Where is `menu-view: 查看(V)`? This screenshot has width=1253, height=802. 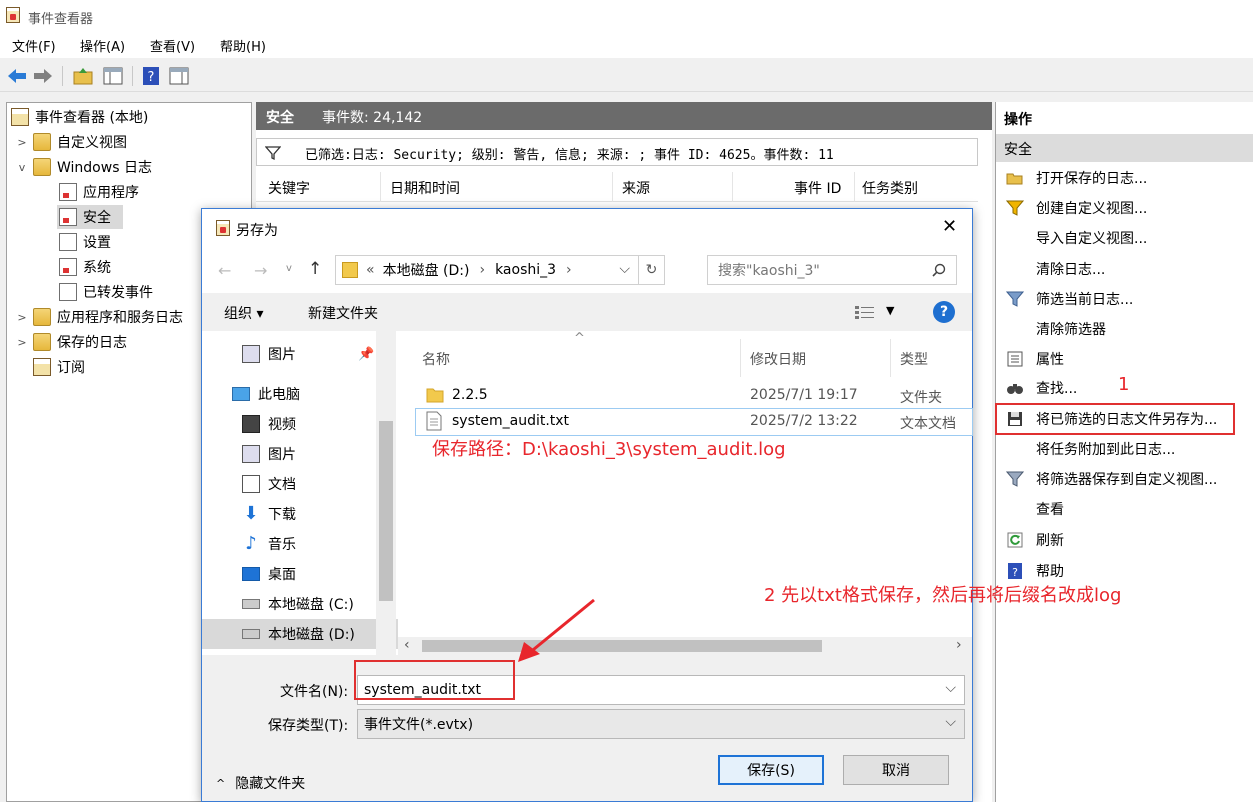 menu-view: 查看(V) is located at coordinates (172, 45).